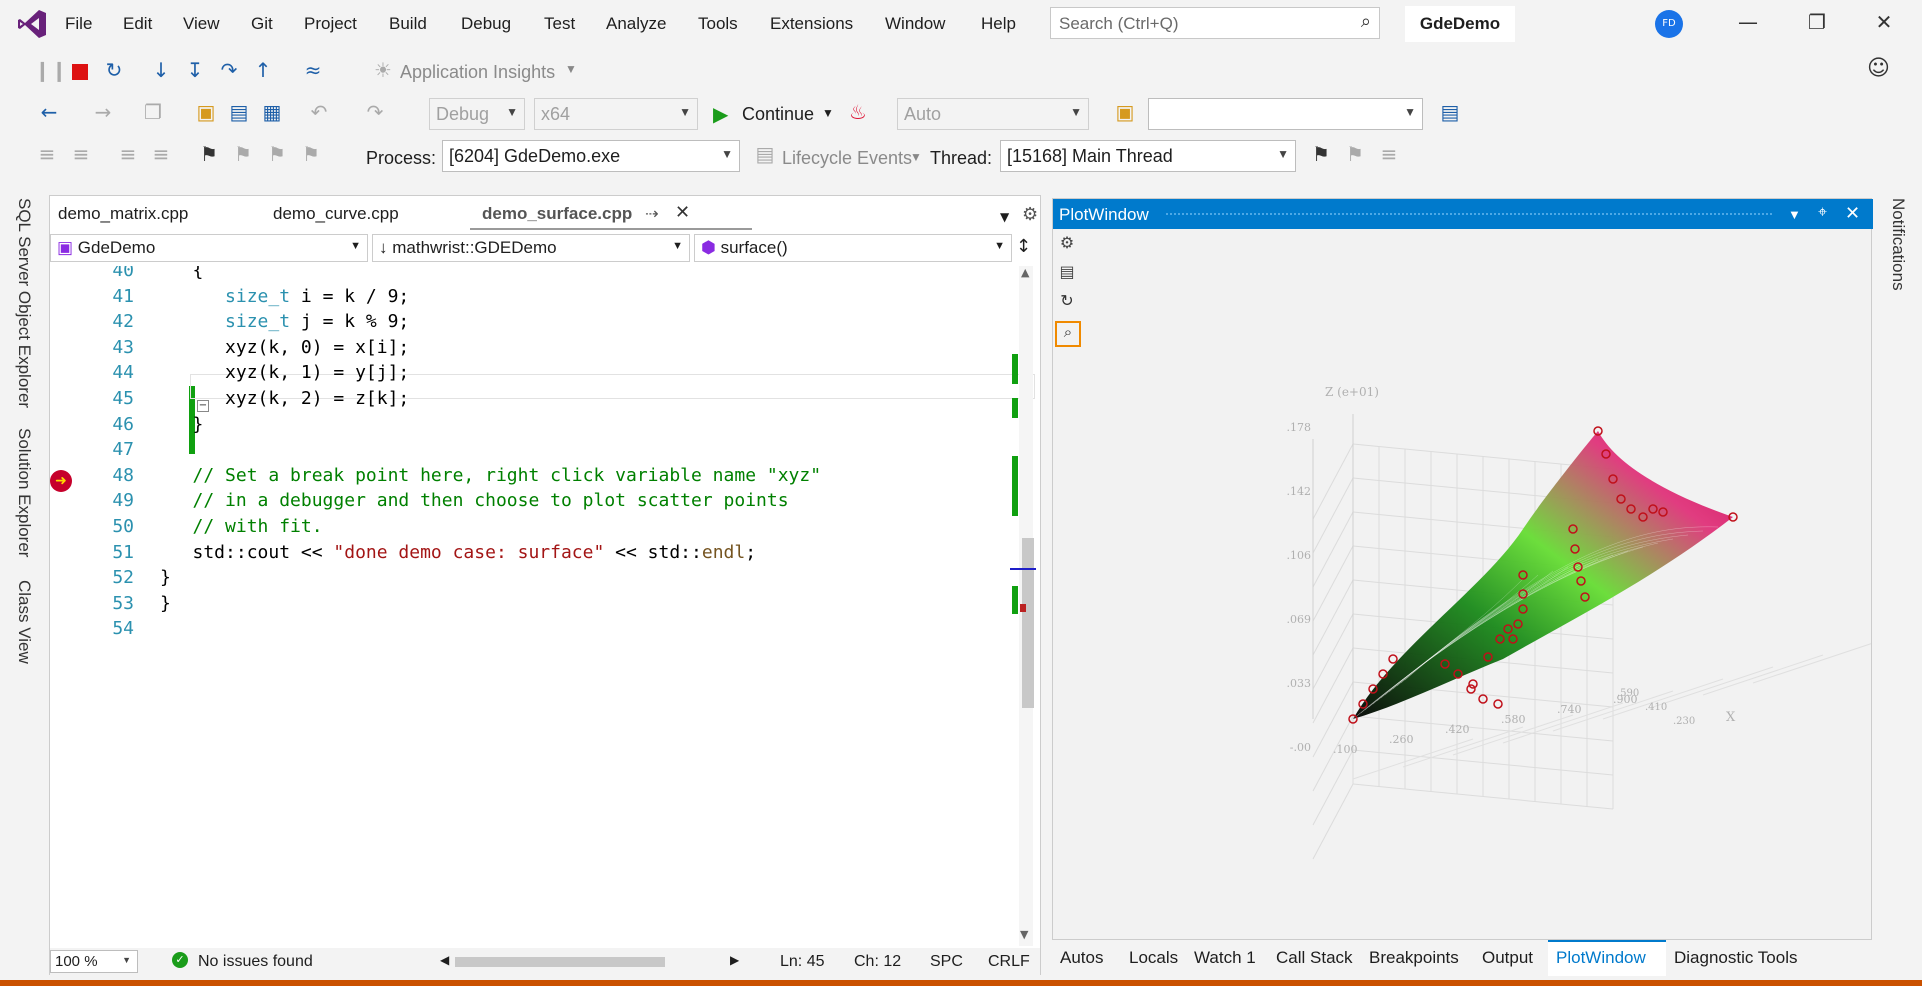 The height and width of the screenshot is (986, 1922). Describe the element at coordinates (1735, 958) in the screenshot. I see `tab-diagnostic-tools: Diagnostic Tools` at that location.